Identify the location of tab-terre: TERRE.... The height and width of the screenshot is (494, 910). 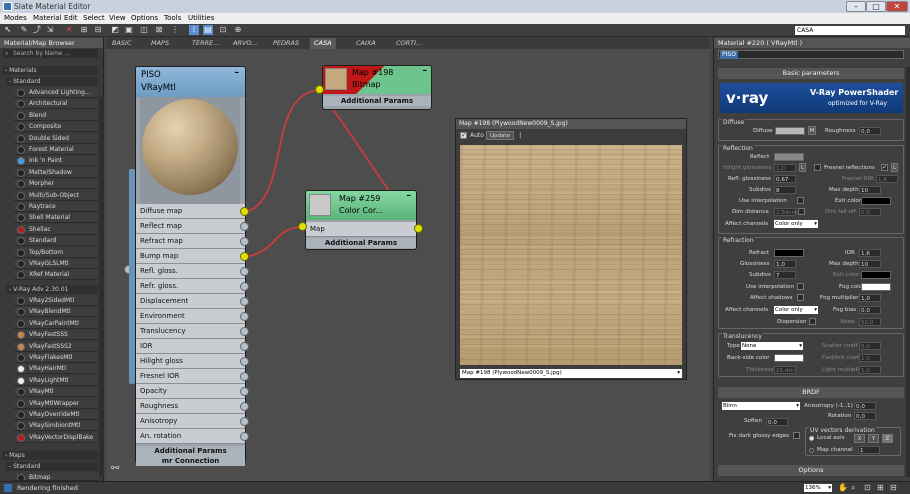
(205, 43).